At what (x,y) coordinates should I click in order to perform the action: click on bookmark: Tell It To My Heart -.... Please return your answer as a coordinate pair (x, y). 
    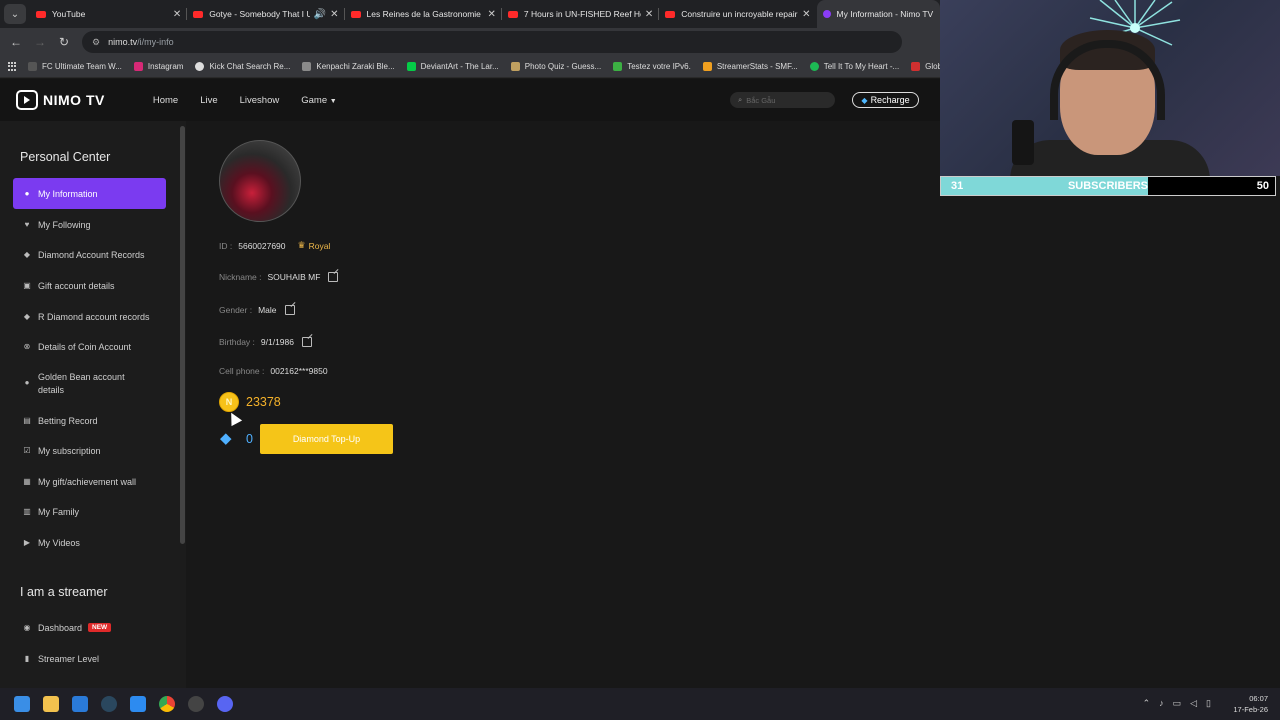
    Looking at the image, I should click on (854, 66).